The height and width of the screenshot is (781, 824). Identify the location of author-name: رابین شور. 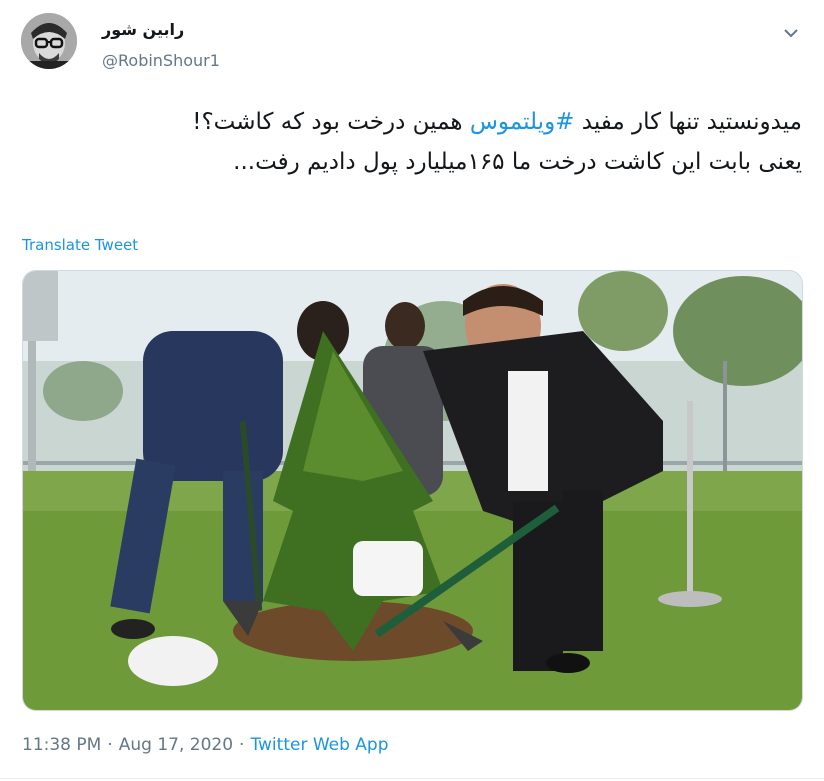
(143, 29).